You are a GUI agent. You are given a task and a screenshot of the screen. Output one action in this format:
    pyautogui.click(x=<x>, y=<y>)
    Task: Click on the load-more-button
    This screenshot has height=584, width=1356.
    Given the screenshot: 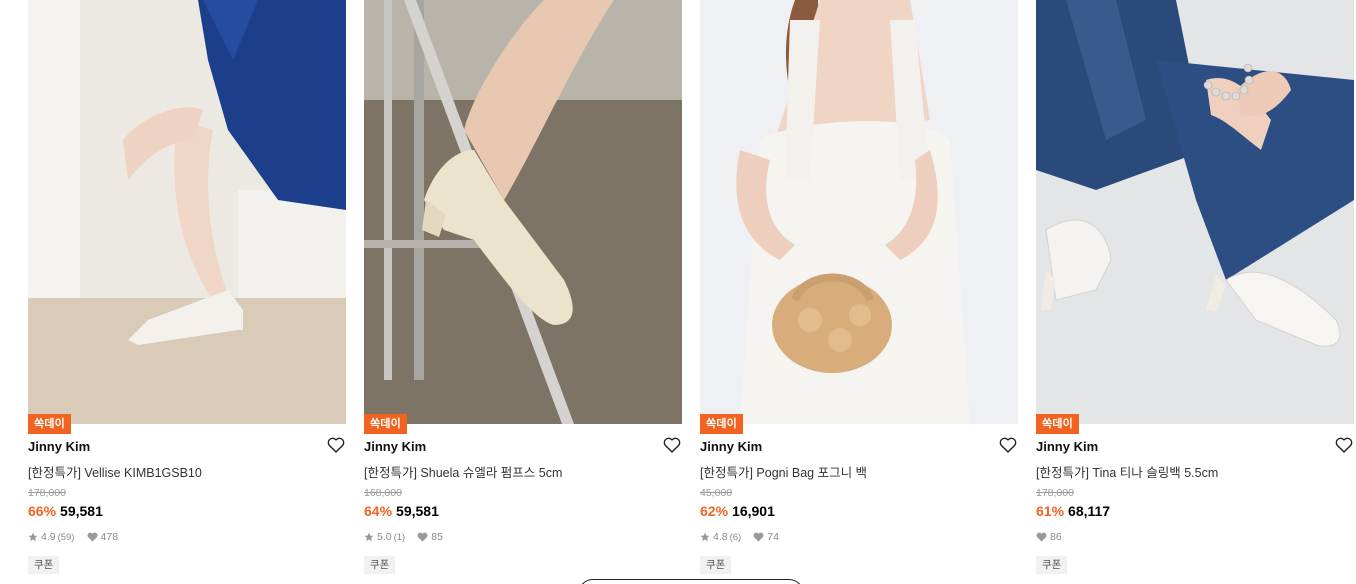 What is the action you would take?
    pyautogui.click(x=691, y=581)
    